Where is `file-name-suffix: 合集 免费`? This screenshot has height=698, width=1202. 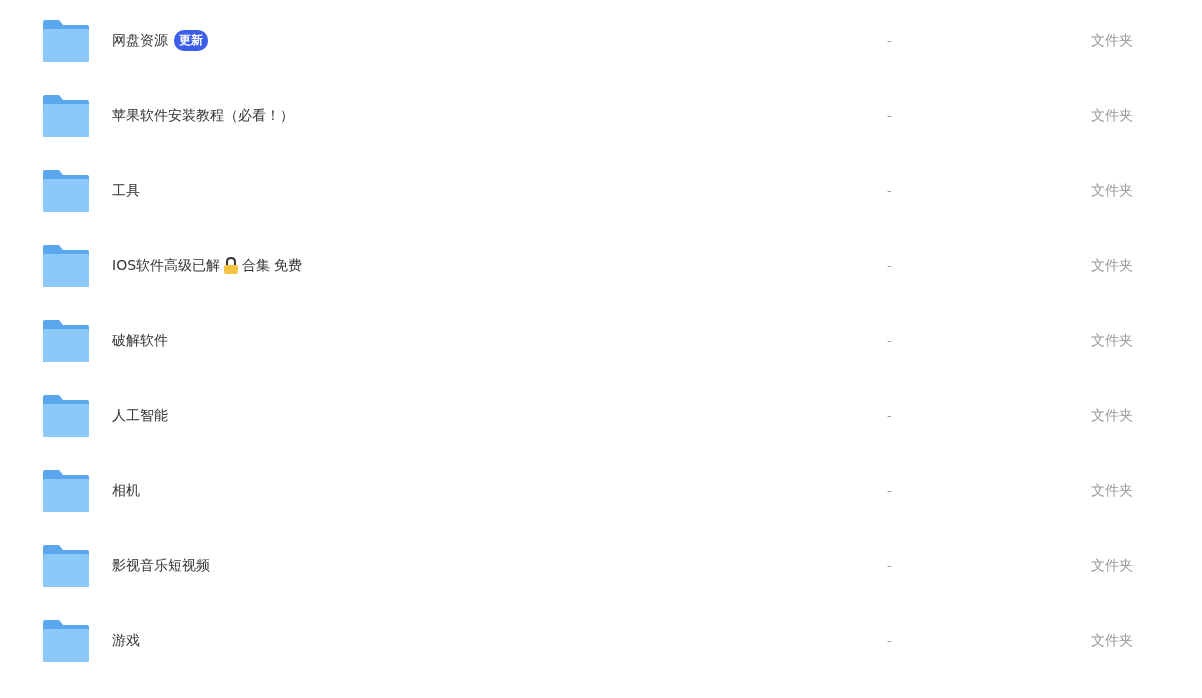 file-name-suffix: 合集 免费 is located at coordinates (272, 265).